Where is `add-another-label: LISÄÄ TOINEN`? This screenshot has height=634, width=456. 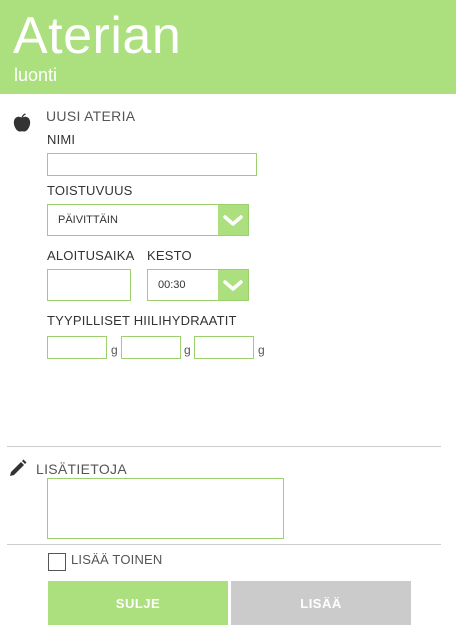 add-another-label: LISÄÄ TOINEN is located at coordinates (117, 559).